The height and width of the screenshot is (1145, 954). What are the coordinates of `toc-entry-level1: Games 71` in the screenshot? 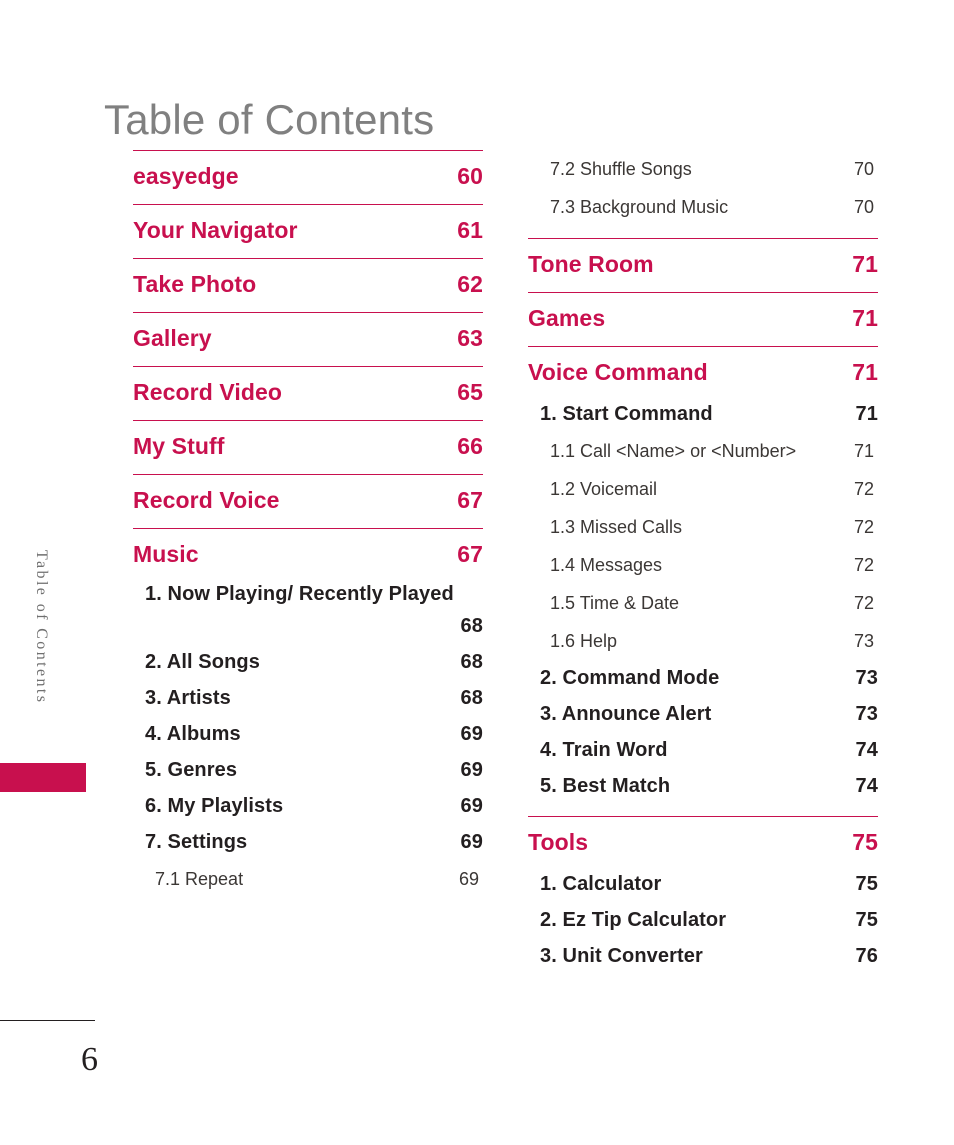 It's located at (703, 319).